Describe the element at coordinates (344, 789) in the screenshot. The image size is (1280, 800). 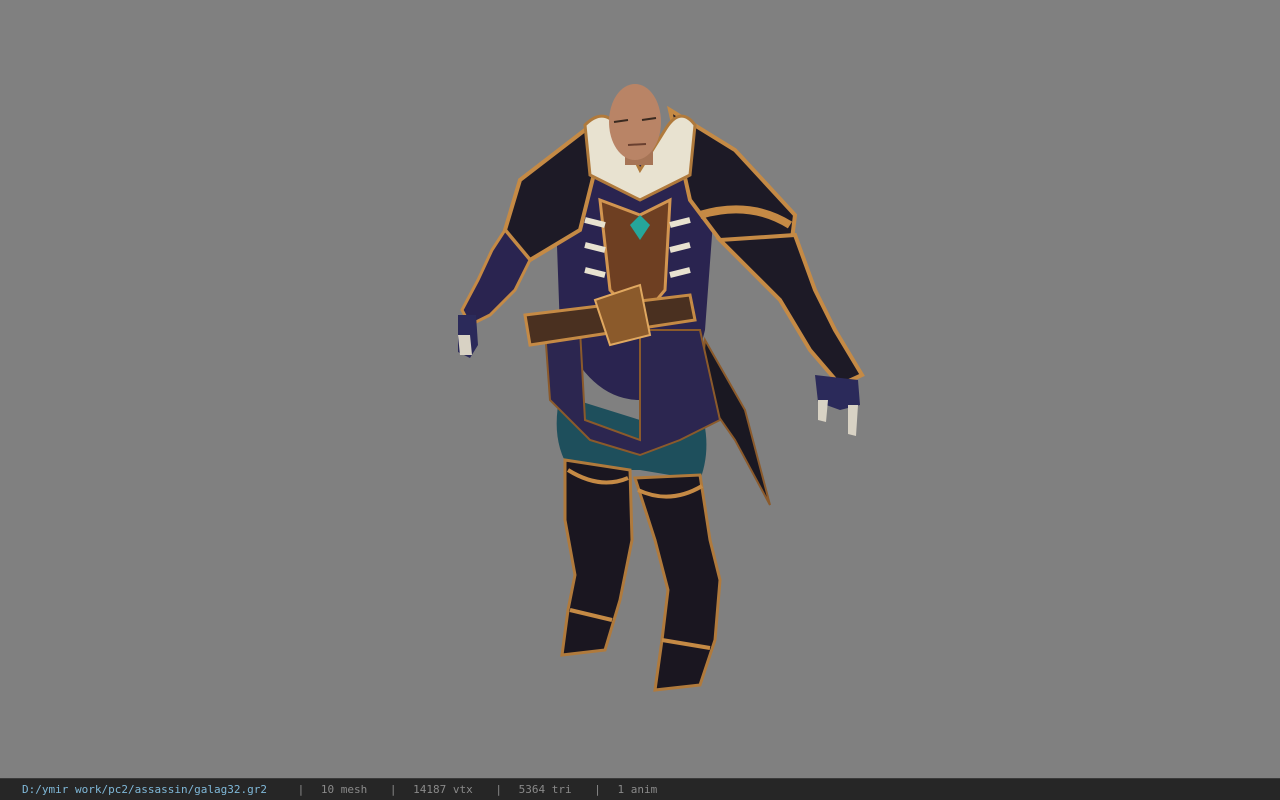
I see `mesh-count-label: 10 mesh` at that location.